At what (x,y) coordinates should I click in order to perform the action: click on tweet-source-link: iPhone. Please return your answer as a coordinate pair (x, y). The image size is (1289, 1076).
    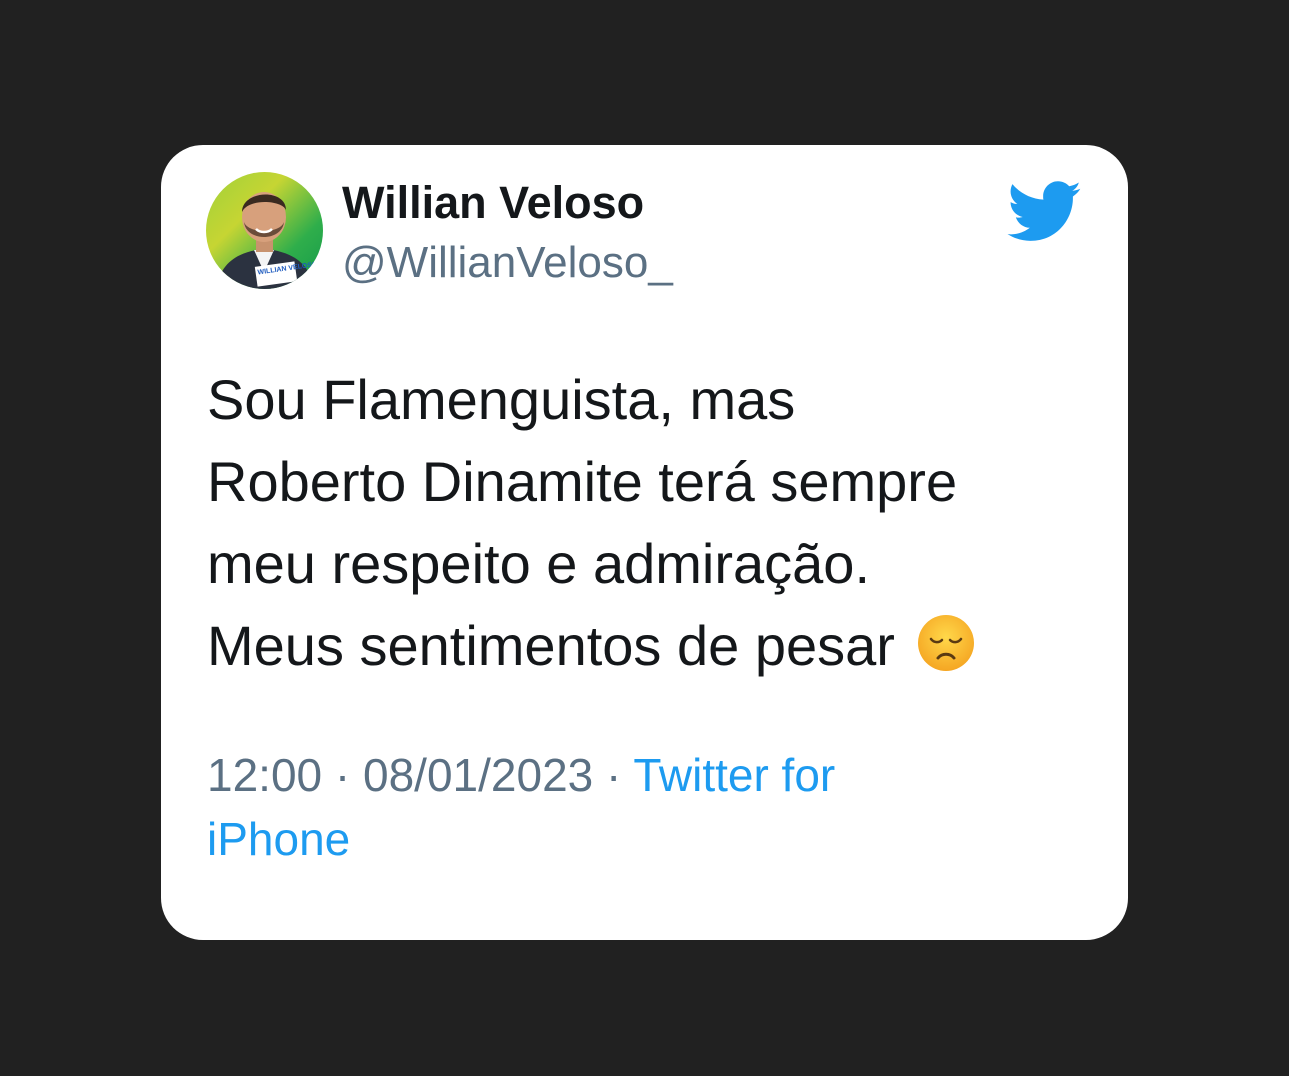
    Looking at the image, I should click on (278, 839).